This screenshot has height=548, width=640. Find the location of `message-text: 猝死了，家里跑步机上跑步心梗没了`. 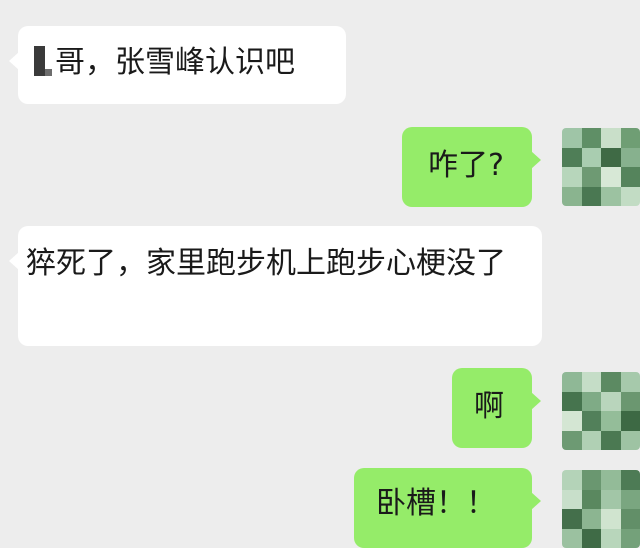

message-text: 猝死了，家里跑步机上跑步心梗没了 is located at coordinates (266, 263).